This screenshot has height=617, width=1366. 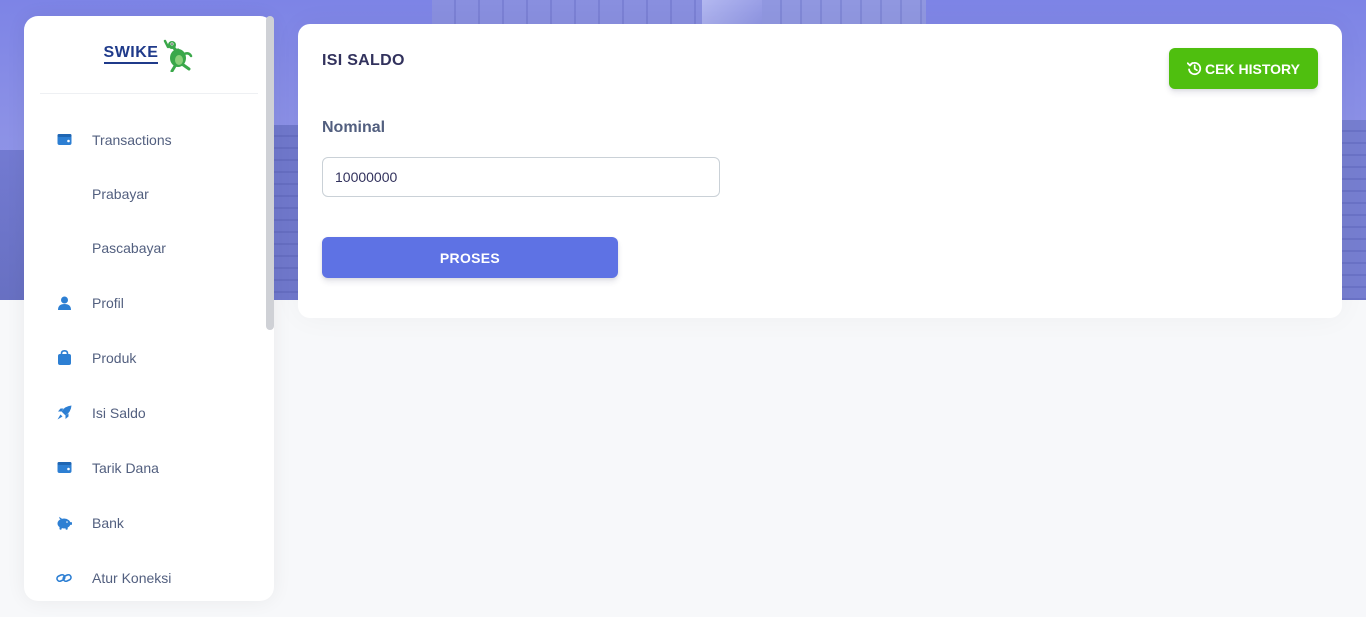 I want to click on sidebar-item-label: Produk, so click(x=114, y=357).